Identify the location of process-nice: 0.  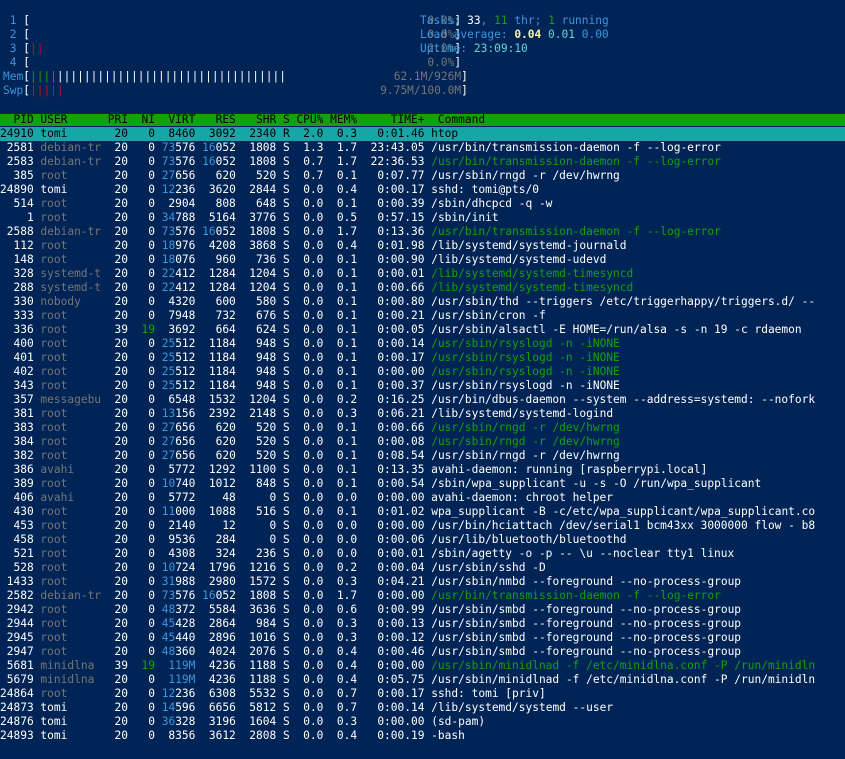
(141, 259).